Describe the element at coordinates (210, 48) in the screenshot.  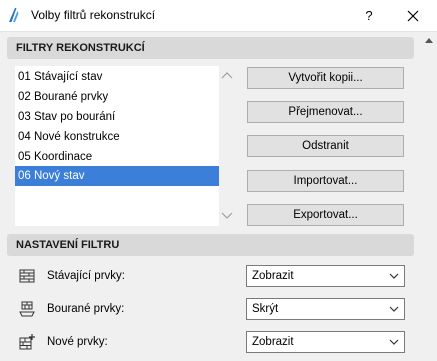
I see `filters-section-header: FILTRY REKONSTRUKCÍ` at that location.